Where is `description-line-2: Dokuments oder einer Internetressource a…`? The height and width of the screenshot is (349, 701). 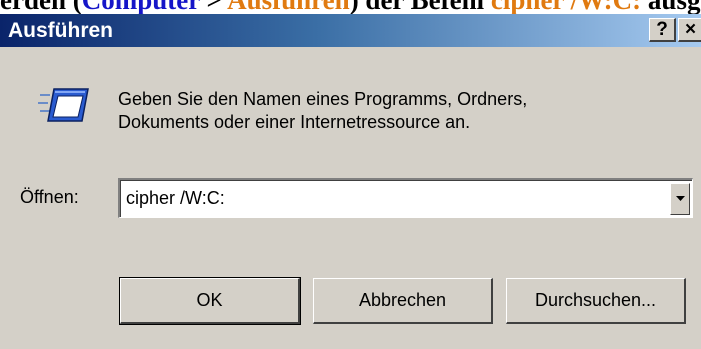
description-line-2: Dokuments oder einer Internetressource a… is located at coordinates (294, 122).